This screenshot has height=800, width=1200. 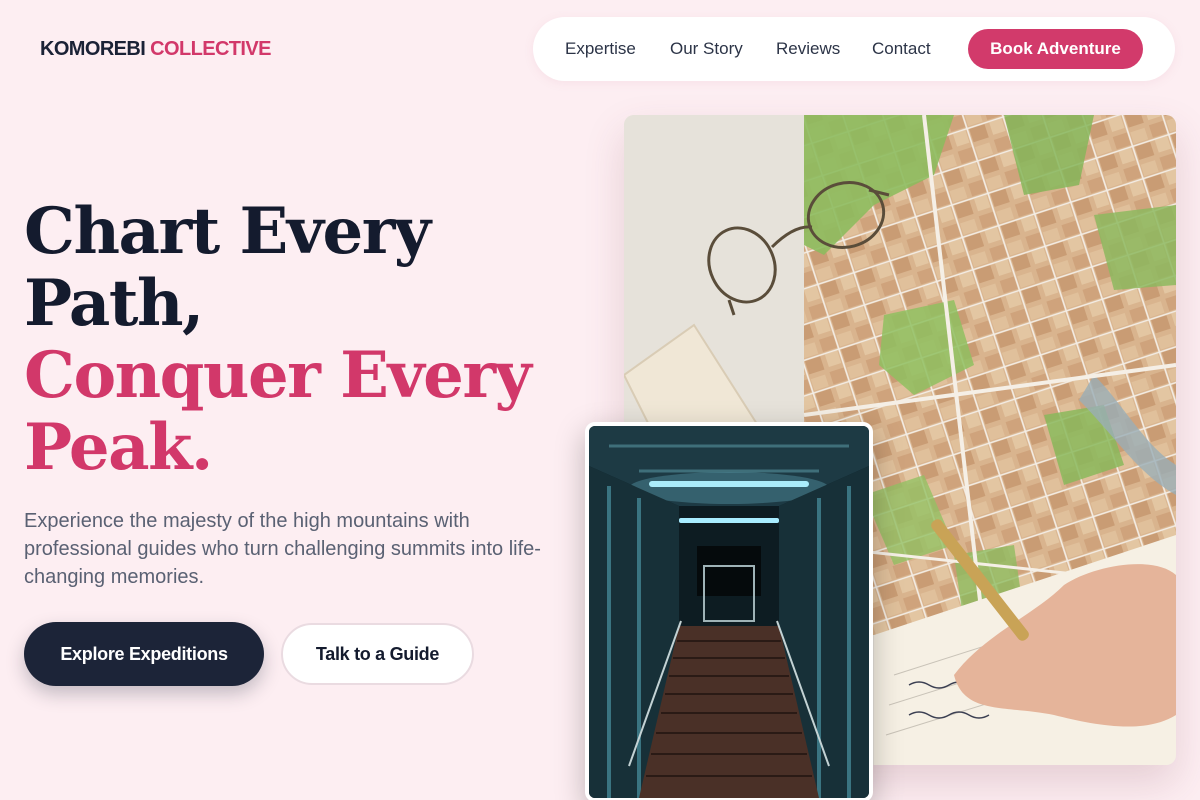 What do you see at coordinates (93, 49) in the screenshot?
I see `brand-name-part1: KOMOREBI` at bounding box center [93, 49].